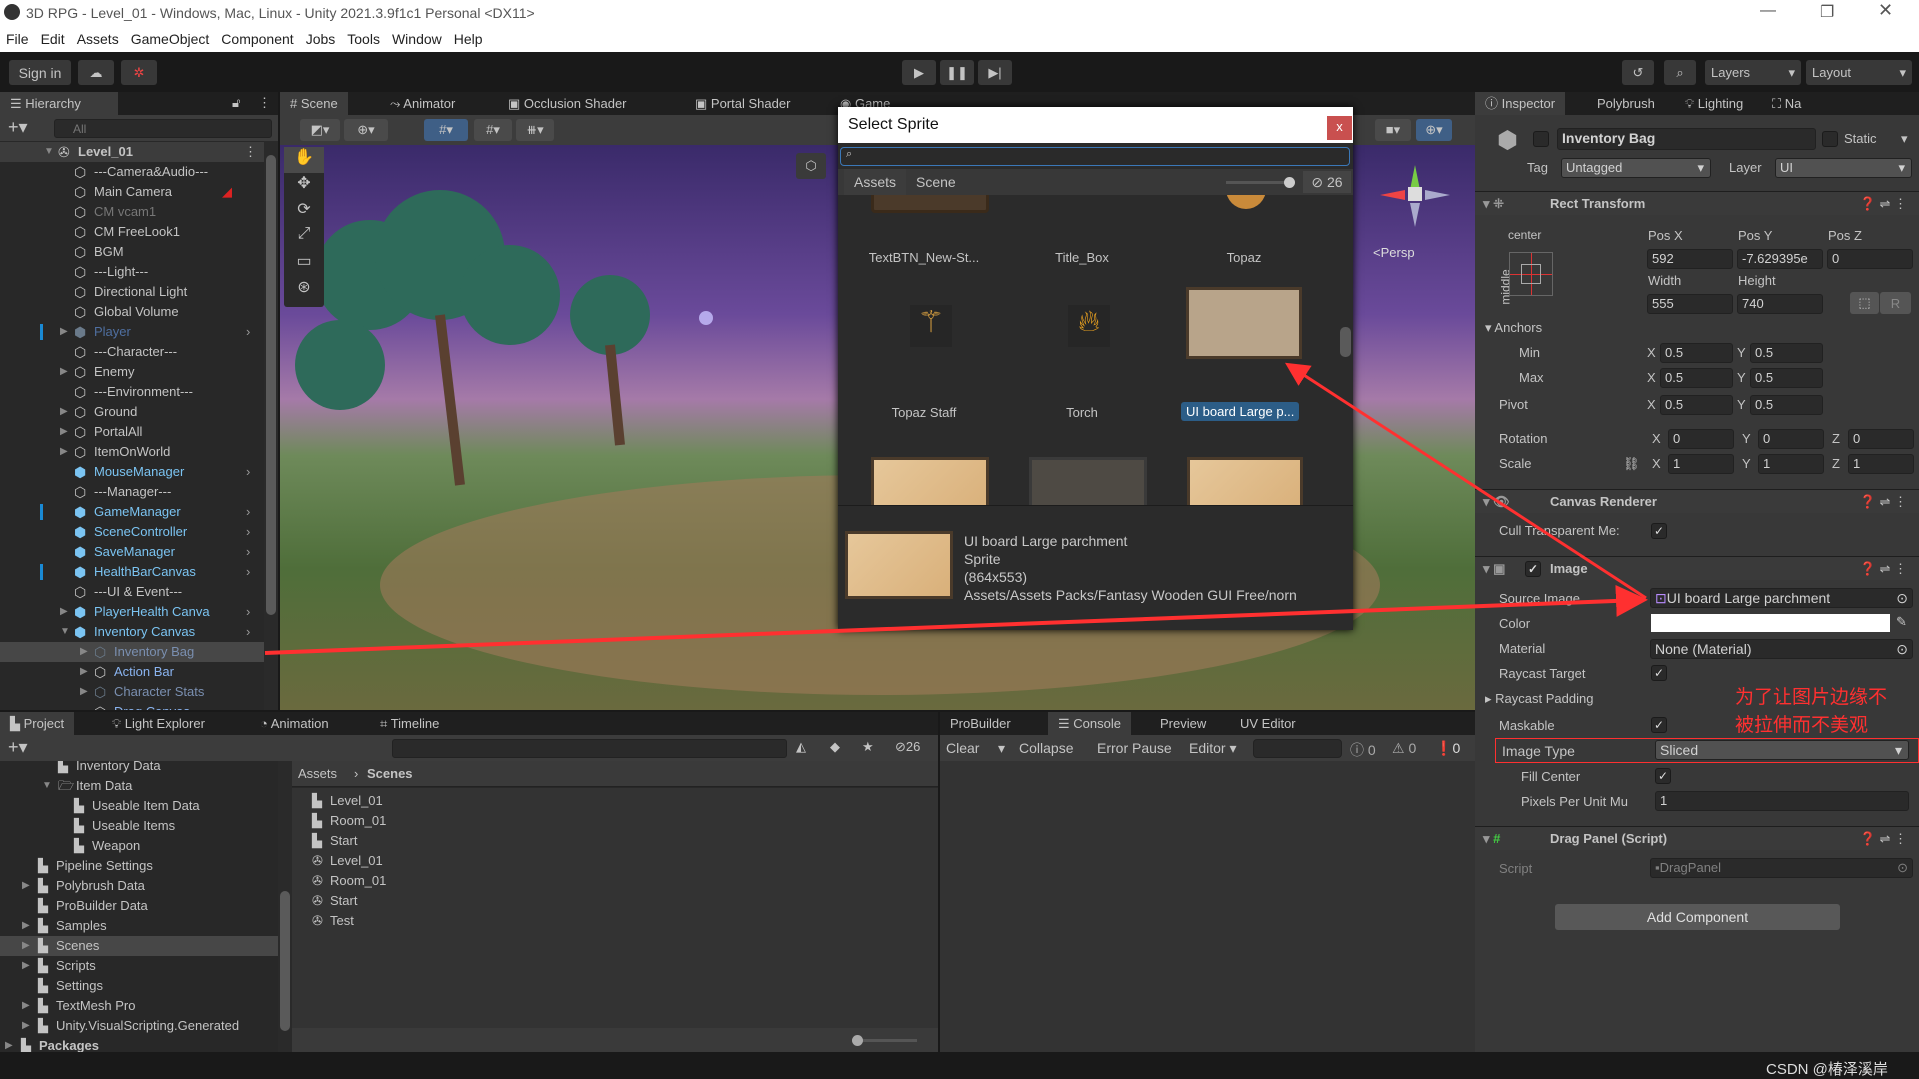  Describe the element at coordinates (1531, 274) in the screenshot. I see `anchor-presets-button` at that location.